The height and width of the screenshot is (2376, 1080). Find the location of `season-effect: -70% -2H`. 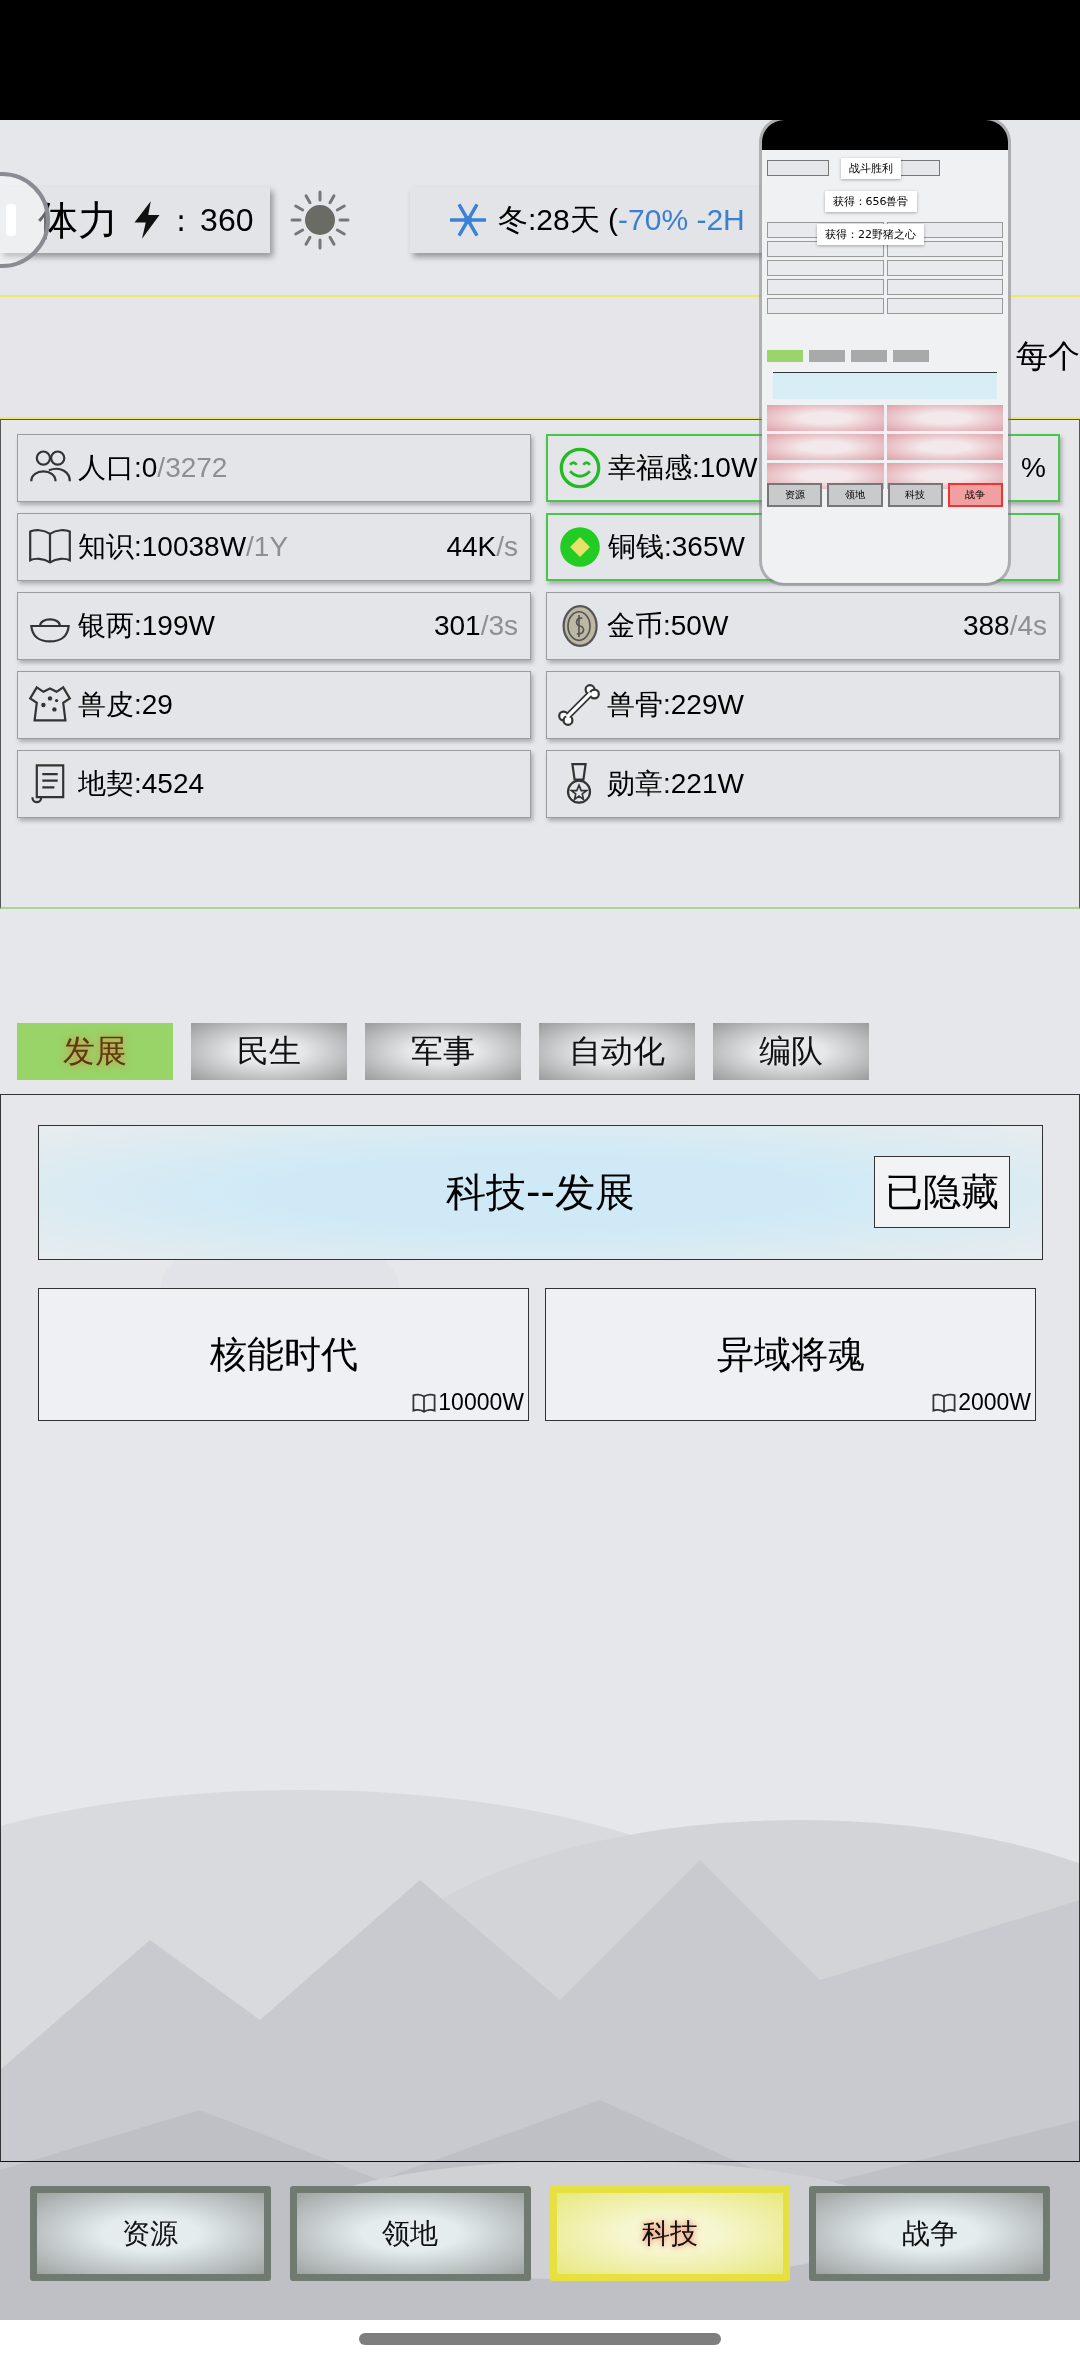

season-effect: -70% -2H is located at coordinates (681, 220).